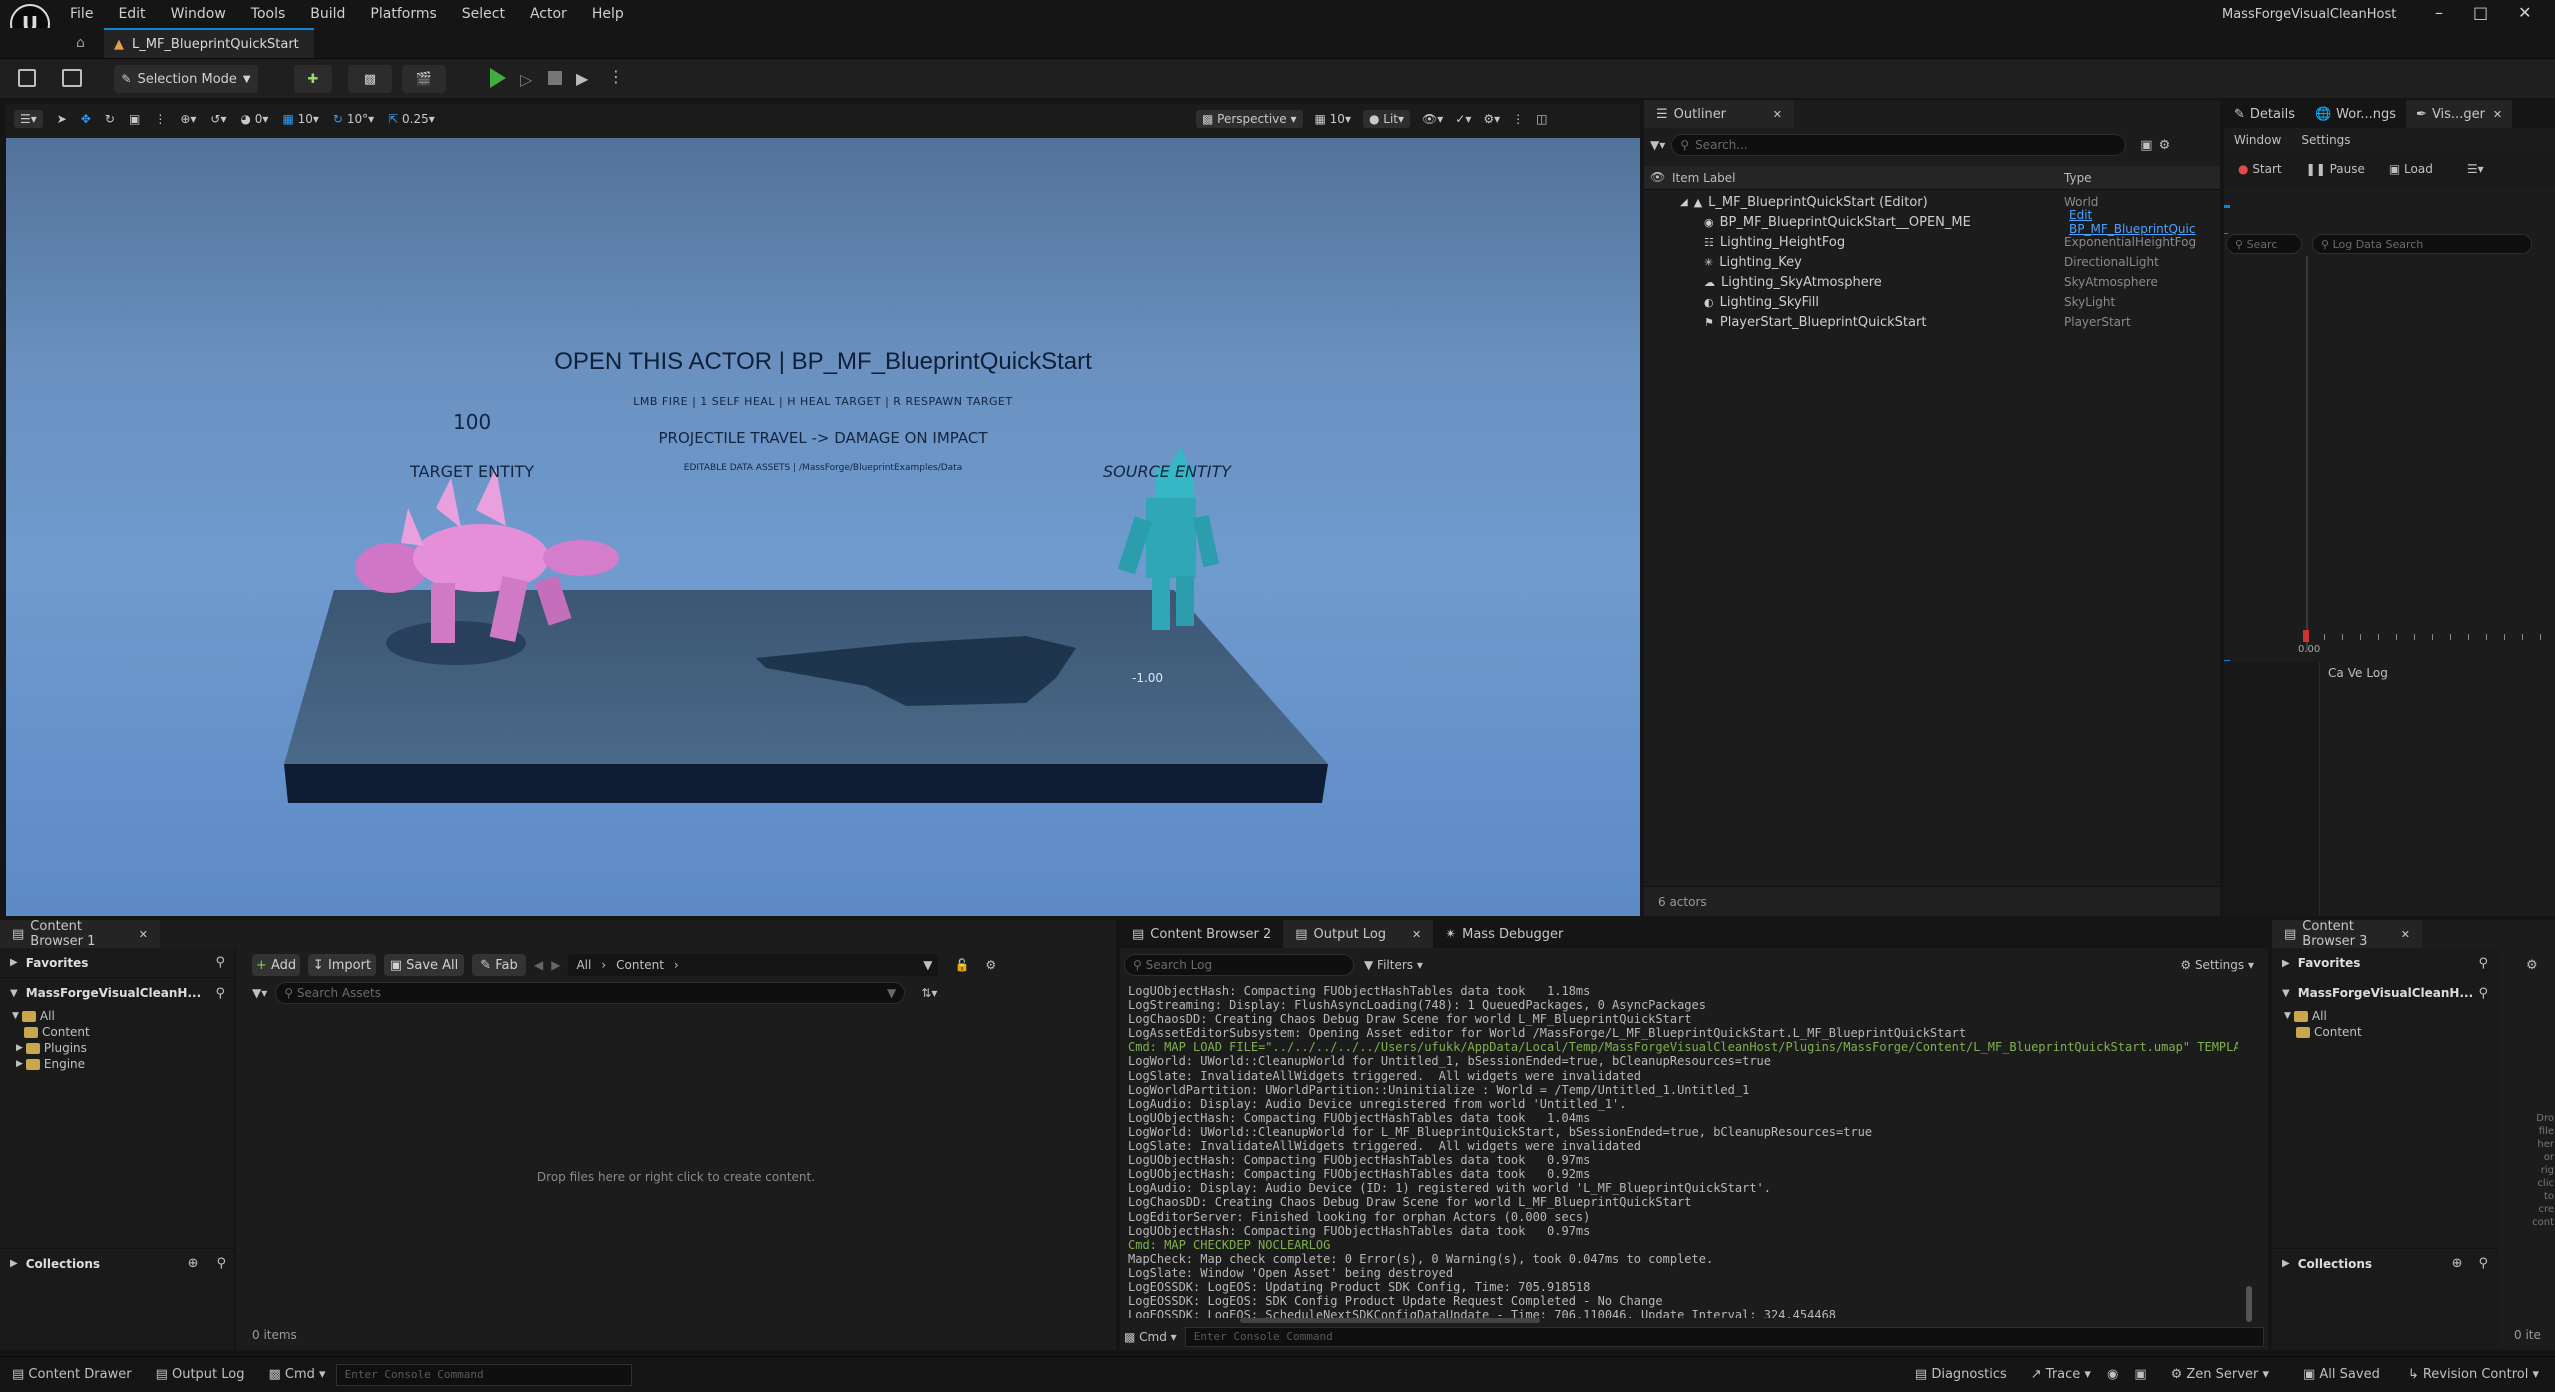  I want to click on add-actor-button: ✚, so click(313, 79).